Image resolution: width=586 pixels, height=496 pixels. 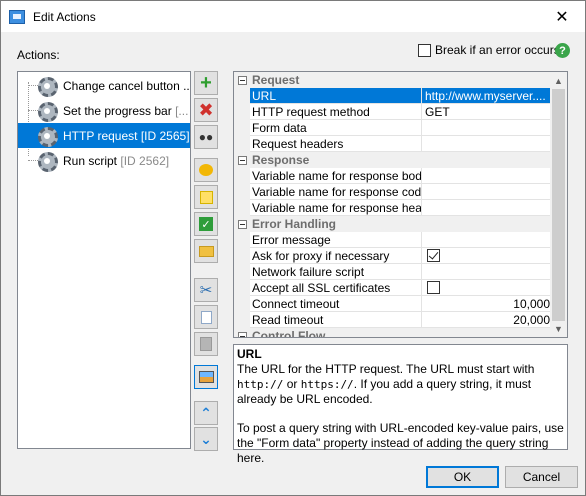 What do you see at coordinates (393, 304) in the screenshot?
I see `property-connect-timeout: Connect timeout 10,000` at bounding box center [393, 304].